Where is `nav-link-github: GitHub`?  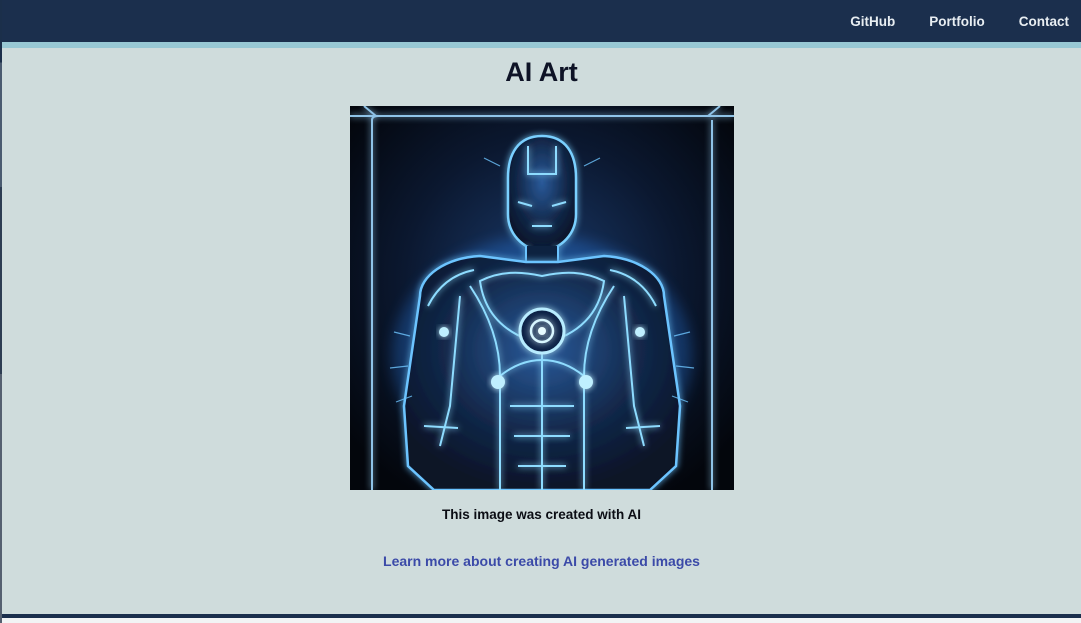
nav-link-github: GitHub is located at coordinates (872, 21).